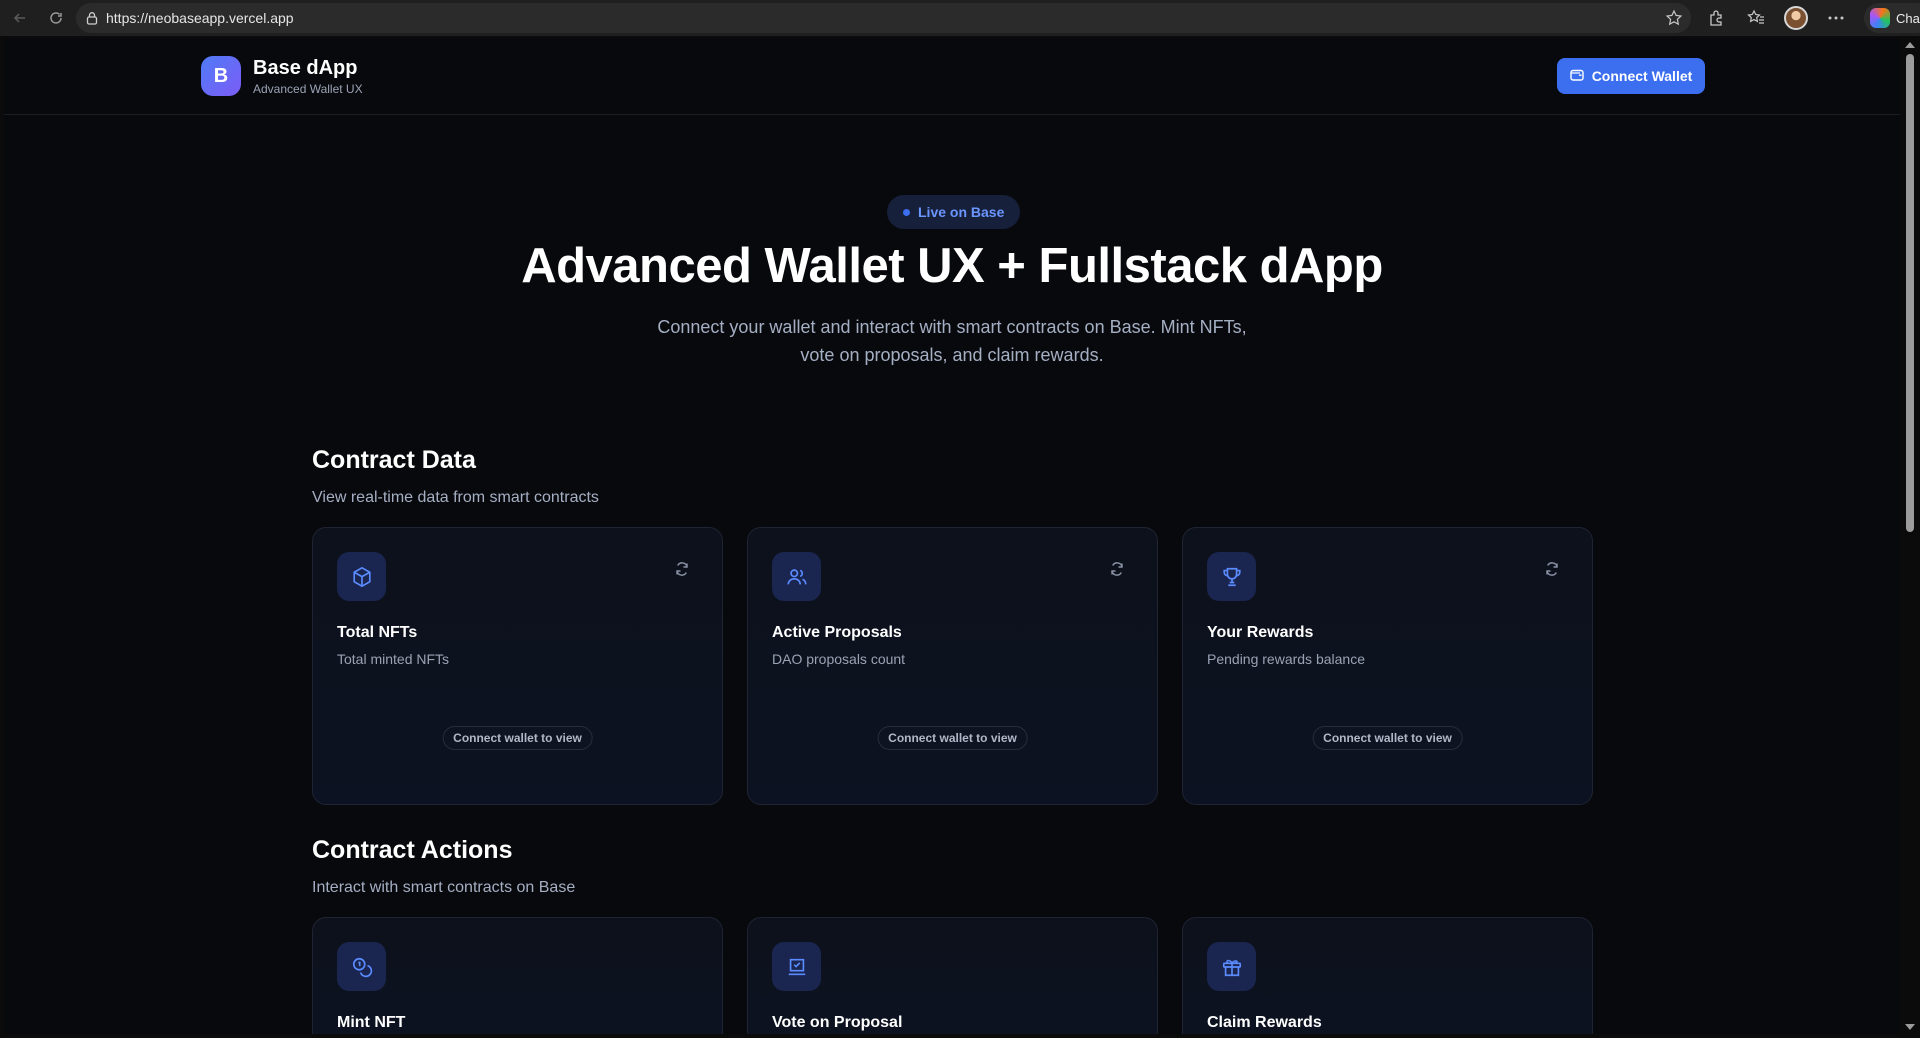 This screenshot has width=1920, height=1038. I want to click on copilot-icon, so click(1880, 18).